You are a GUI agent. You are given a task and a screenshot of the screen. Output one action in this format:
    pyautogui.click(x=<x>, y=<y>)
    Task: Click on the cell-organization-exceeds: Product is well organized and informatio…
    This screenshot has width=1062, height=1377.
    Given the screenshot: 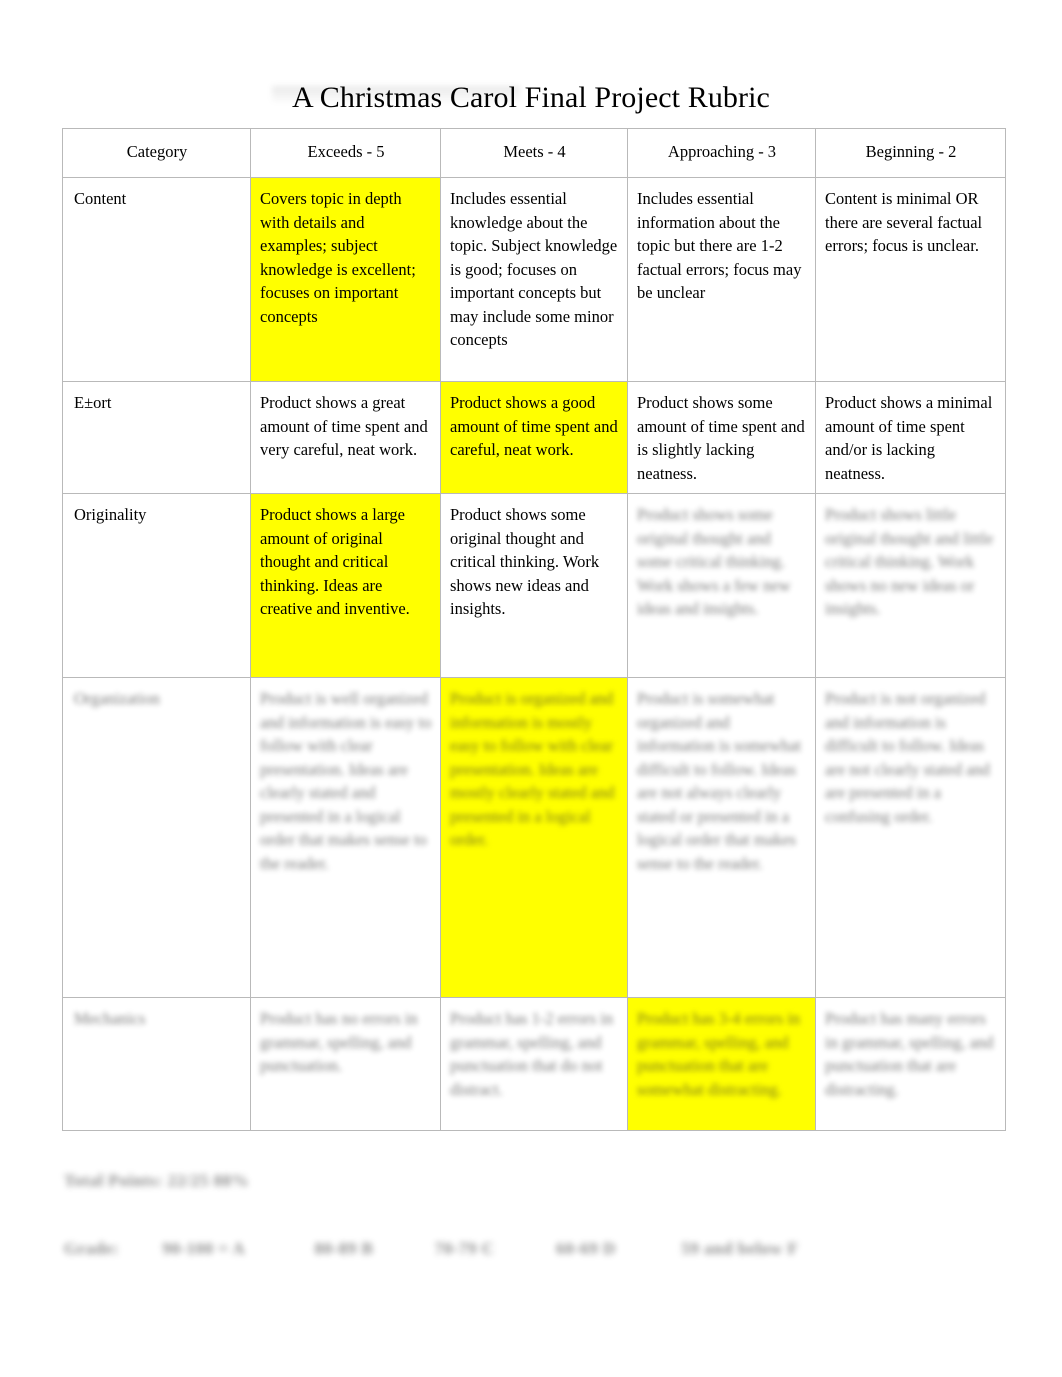 What is the action you would take?
    pyautogui.click(x=345, y=837)
    